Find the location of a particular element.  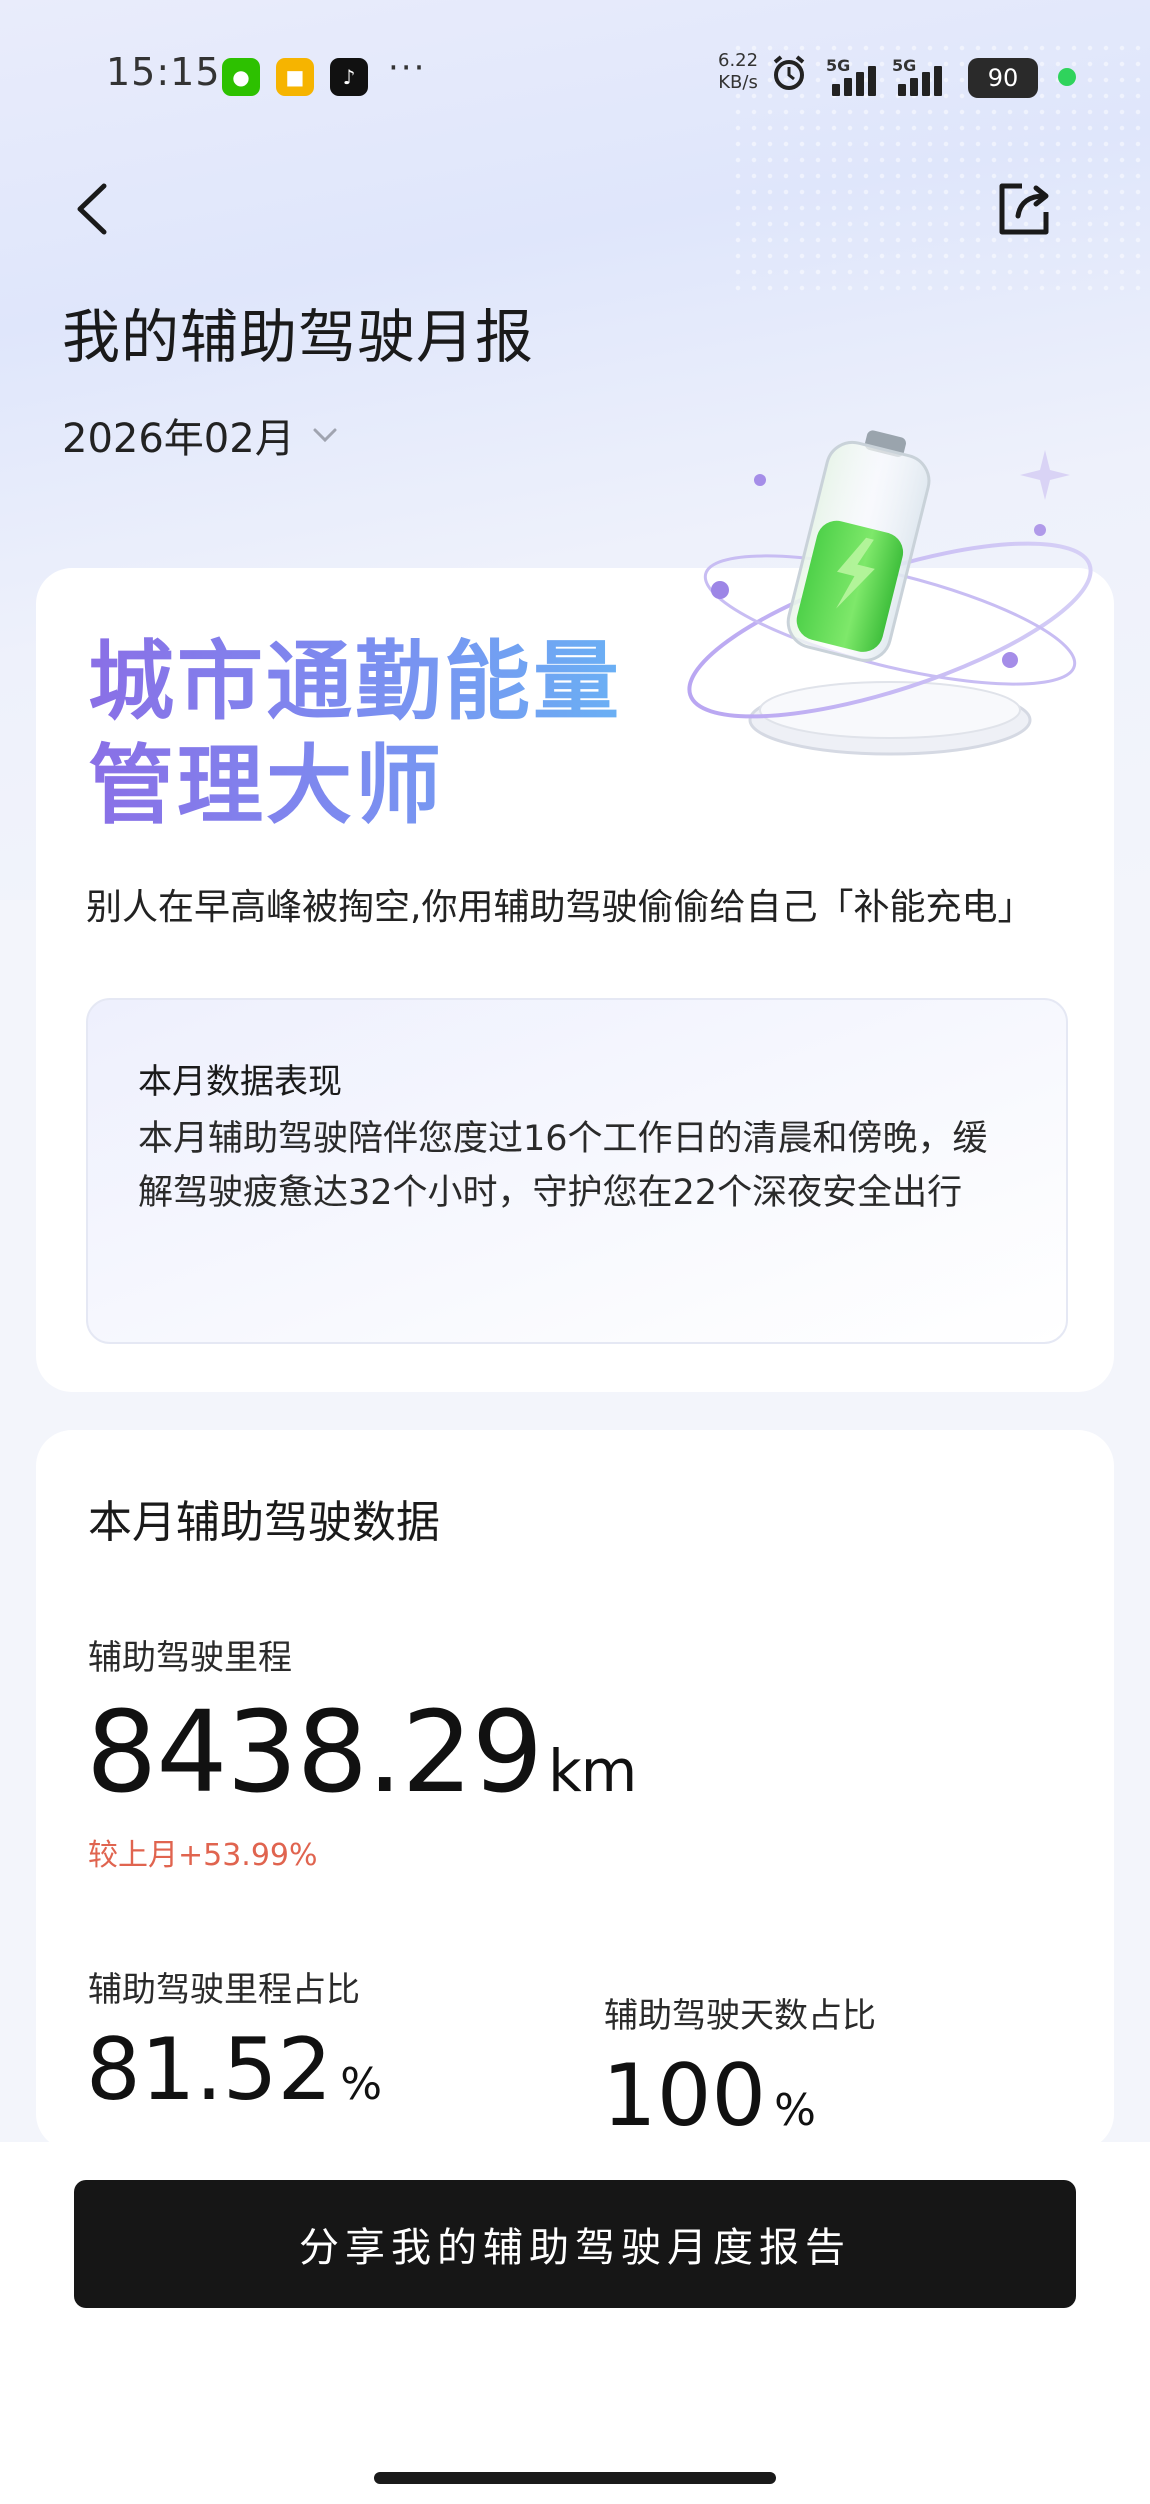

mileage-ratio-label: 辅助驾驶里程占比 is located at coordinates (224, 1990).